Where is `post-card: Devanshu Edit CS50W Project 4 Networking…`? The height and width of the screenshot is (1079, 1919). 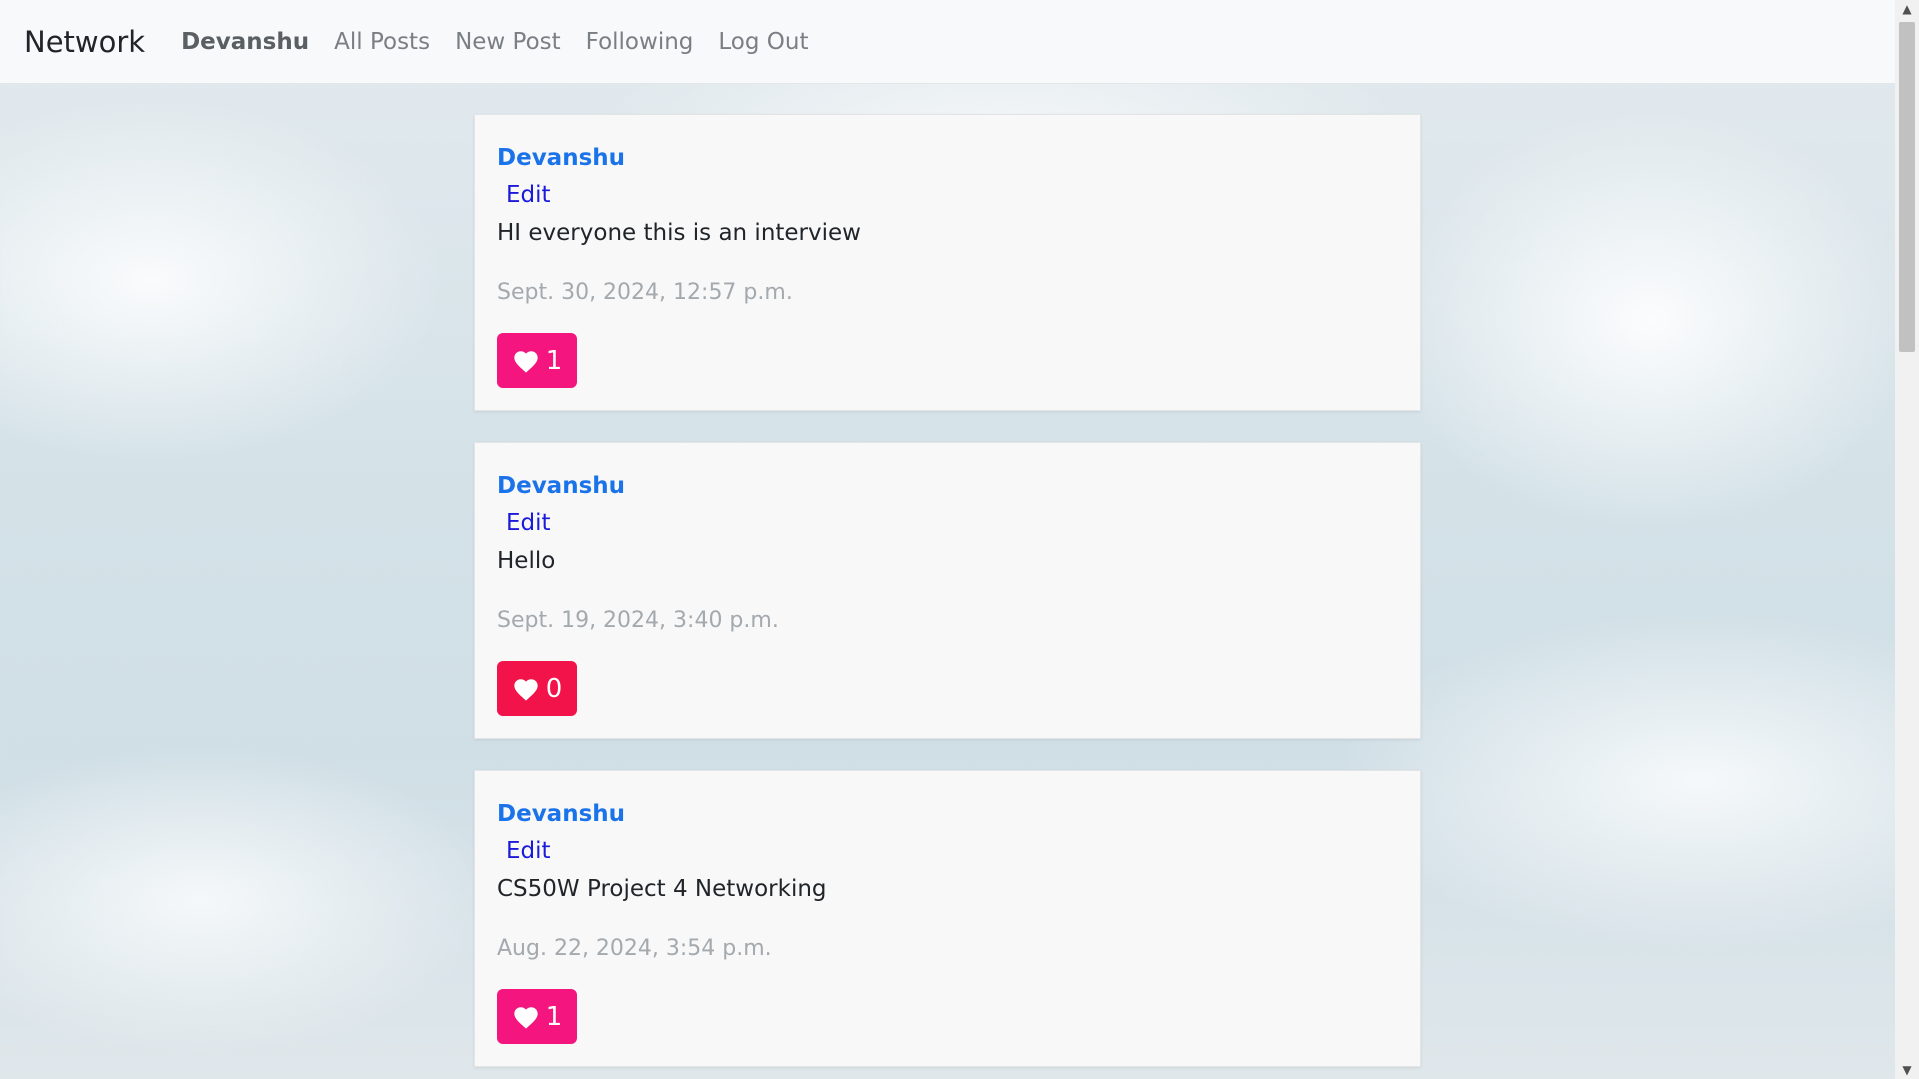 post-card: Devanshu Edit CS50W Project 4 Networking… is located at coordinates (947, 918).